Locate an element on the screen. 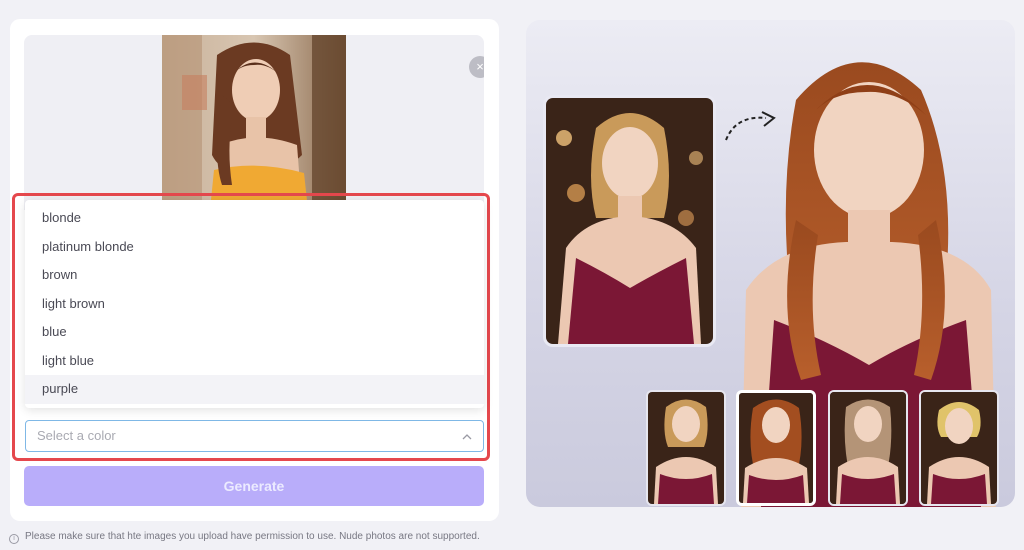  dropdown-option-brown: brown is located at coordinates (254, 275).